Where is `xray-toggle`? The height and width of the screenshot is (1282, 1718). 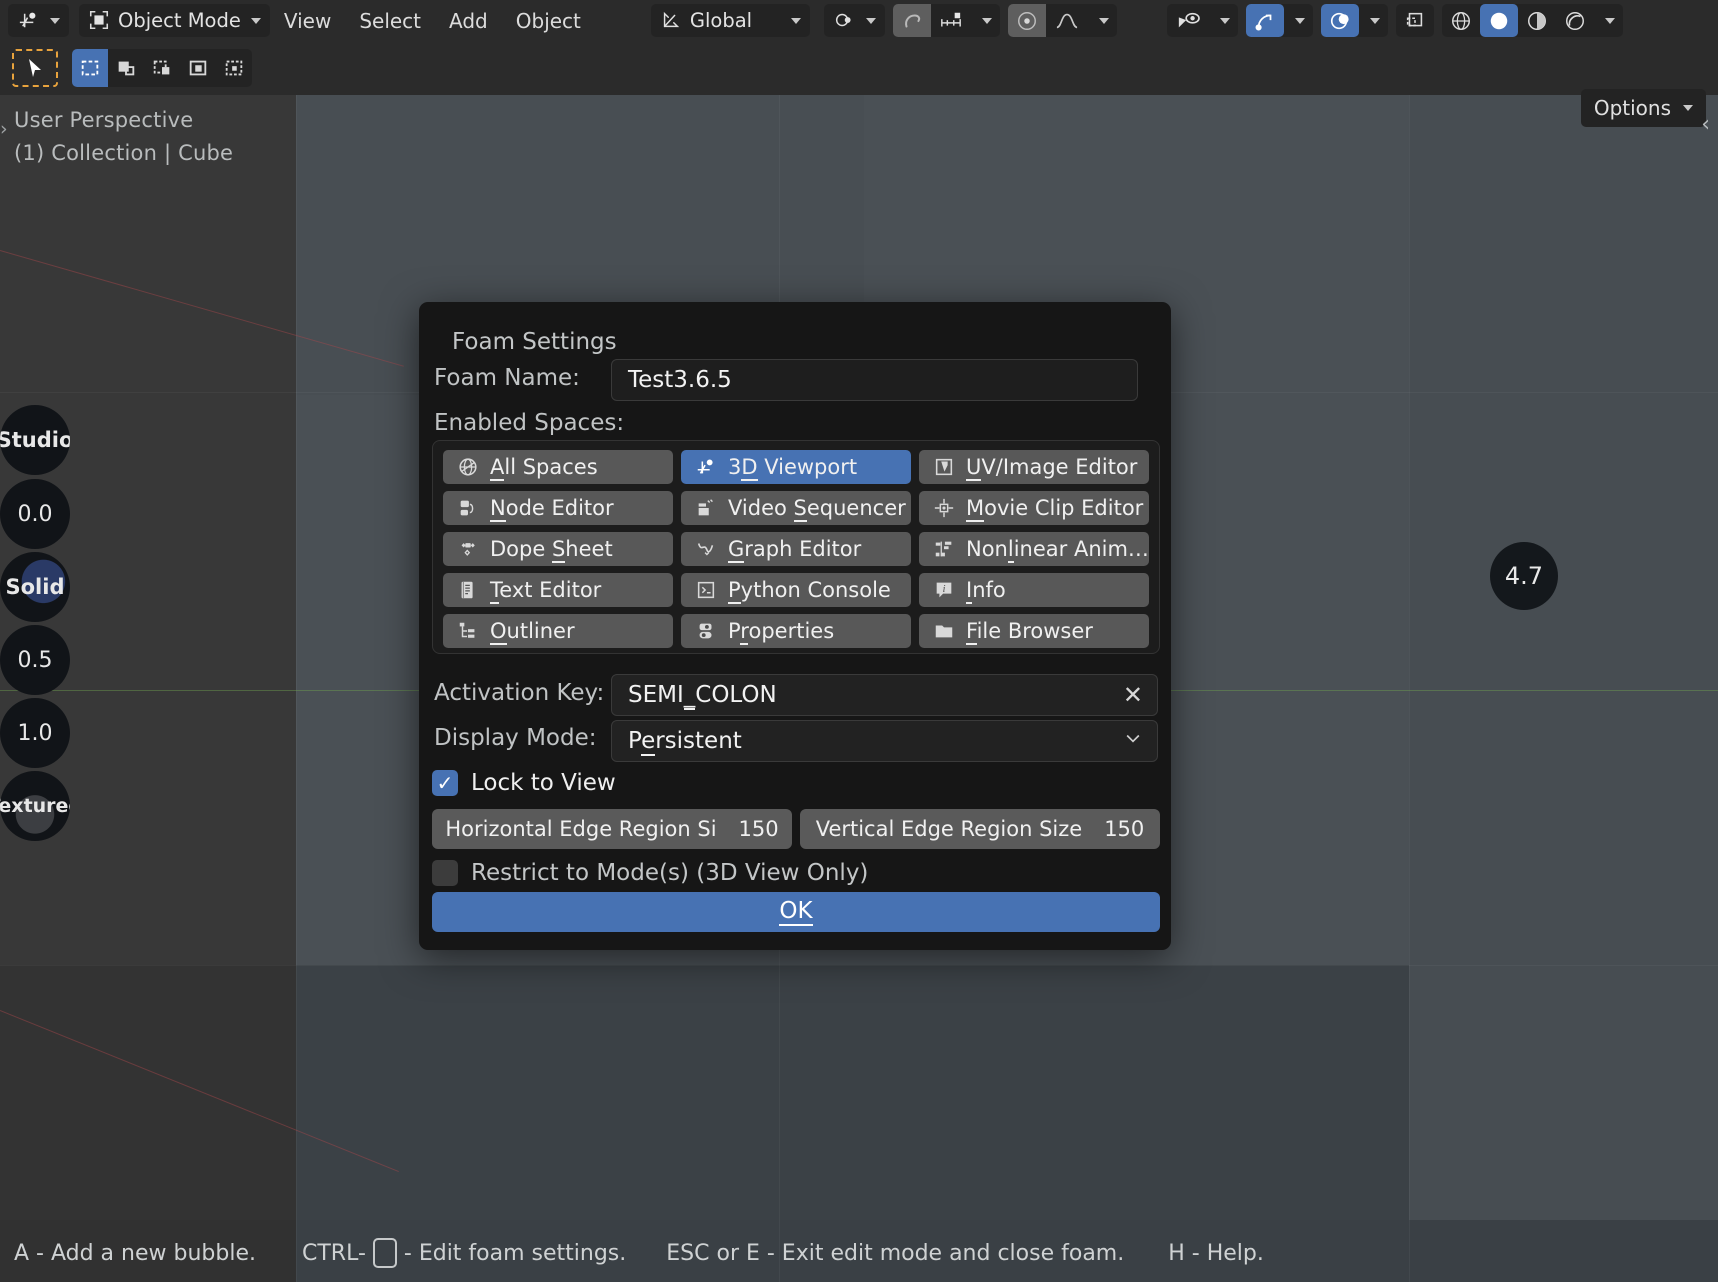 xray-toggle is located at coordinates (1415, 20).